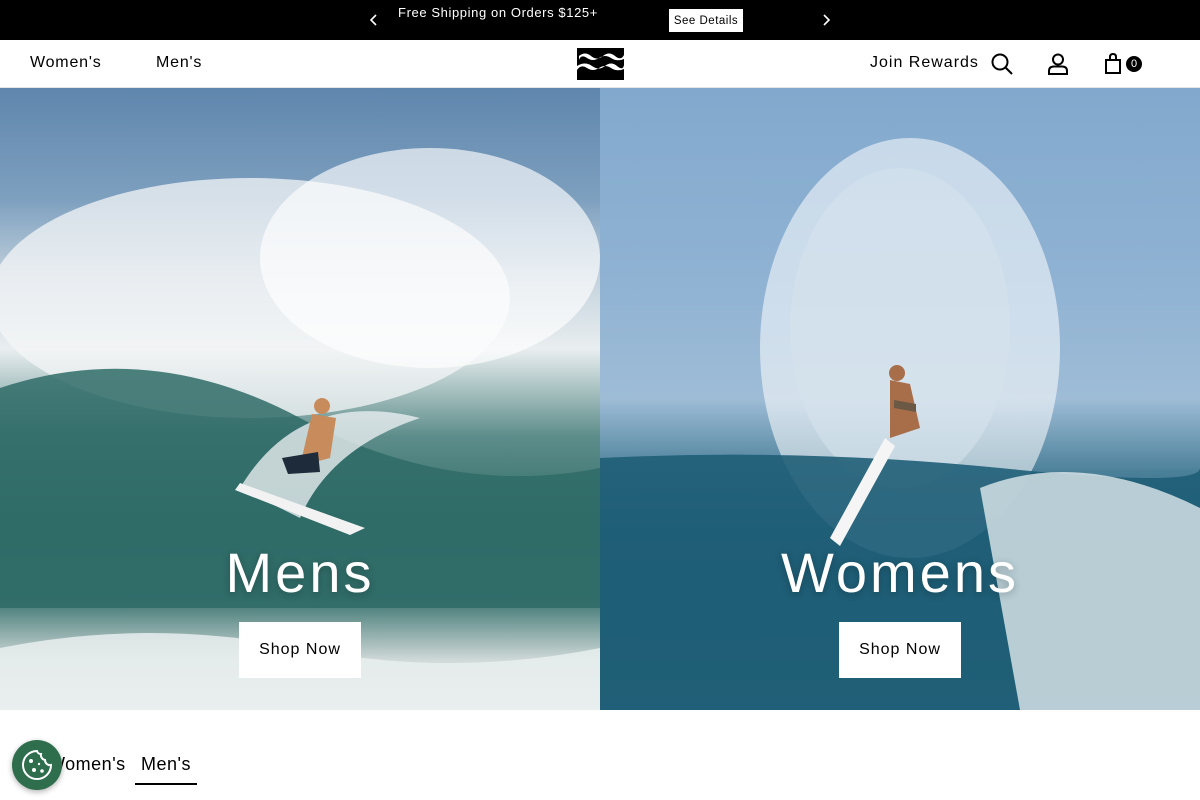  Describe the element at coordinates (1134, 64) in the screenshot. I see `cart-count-badge: 0` at that location.